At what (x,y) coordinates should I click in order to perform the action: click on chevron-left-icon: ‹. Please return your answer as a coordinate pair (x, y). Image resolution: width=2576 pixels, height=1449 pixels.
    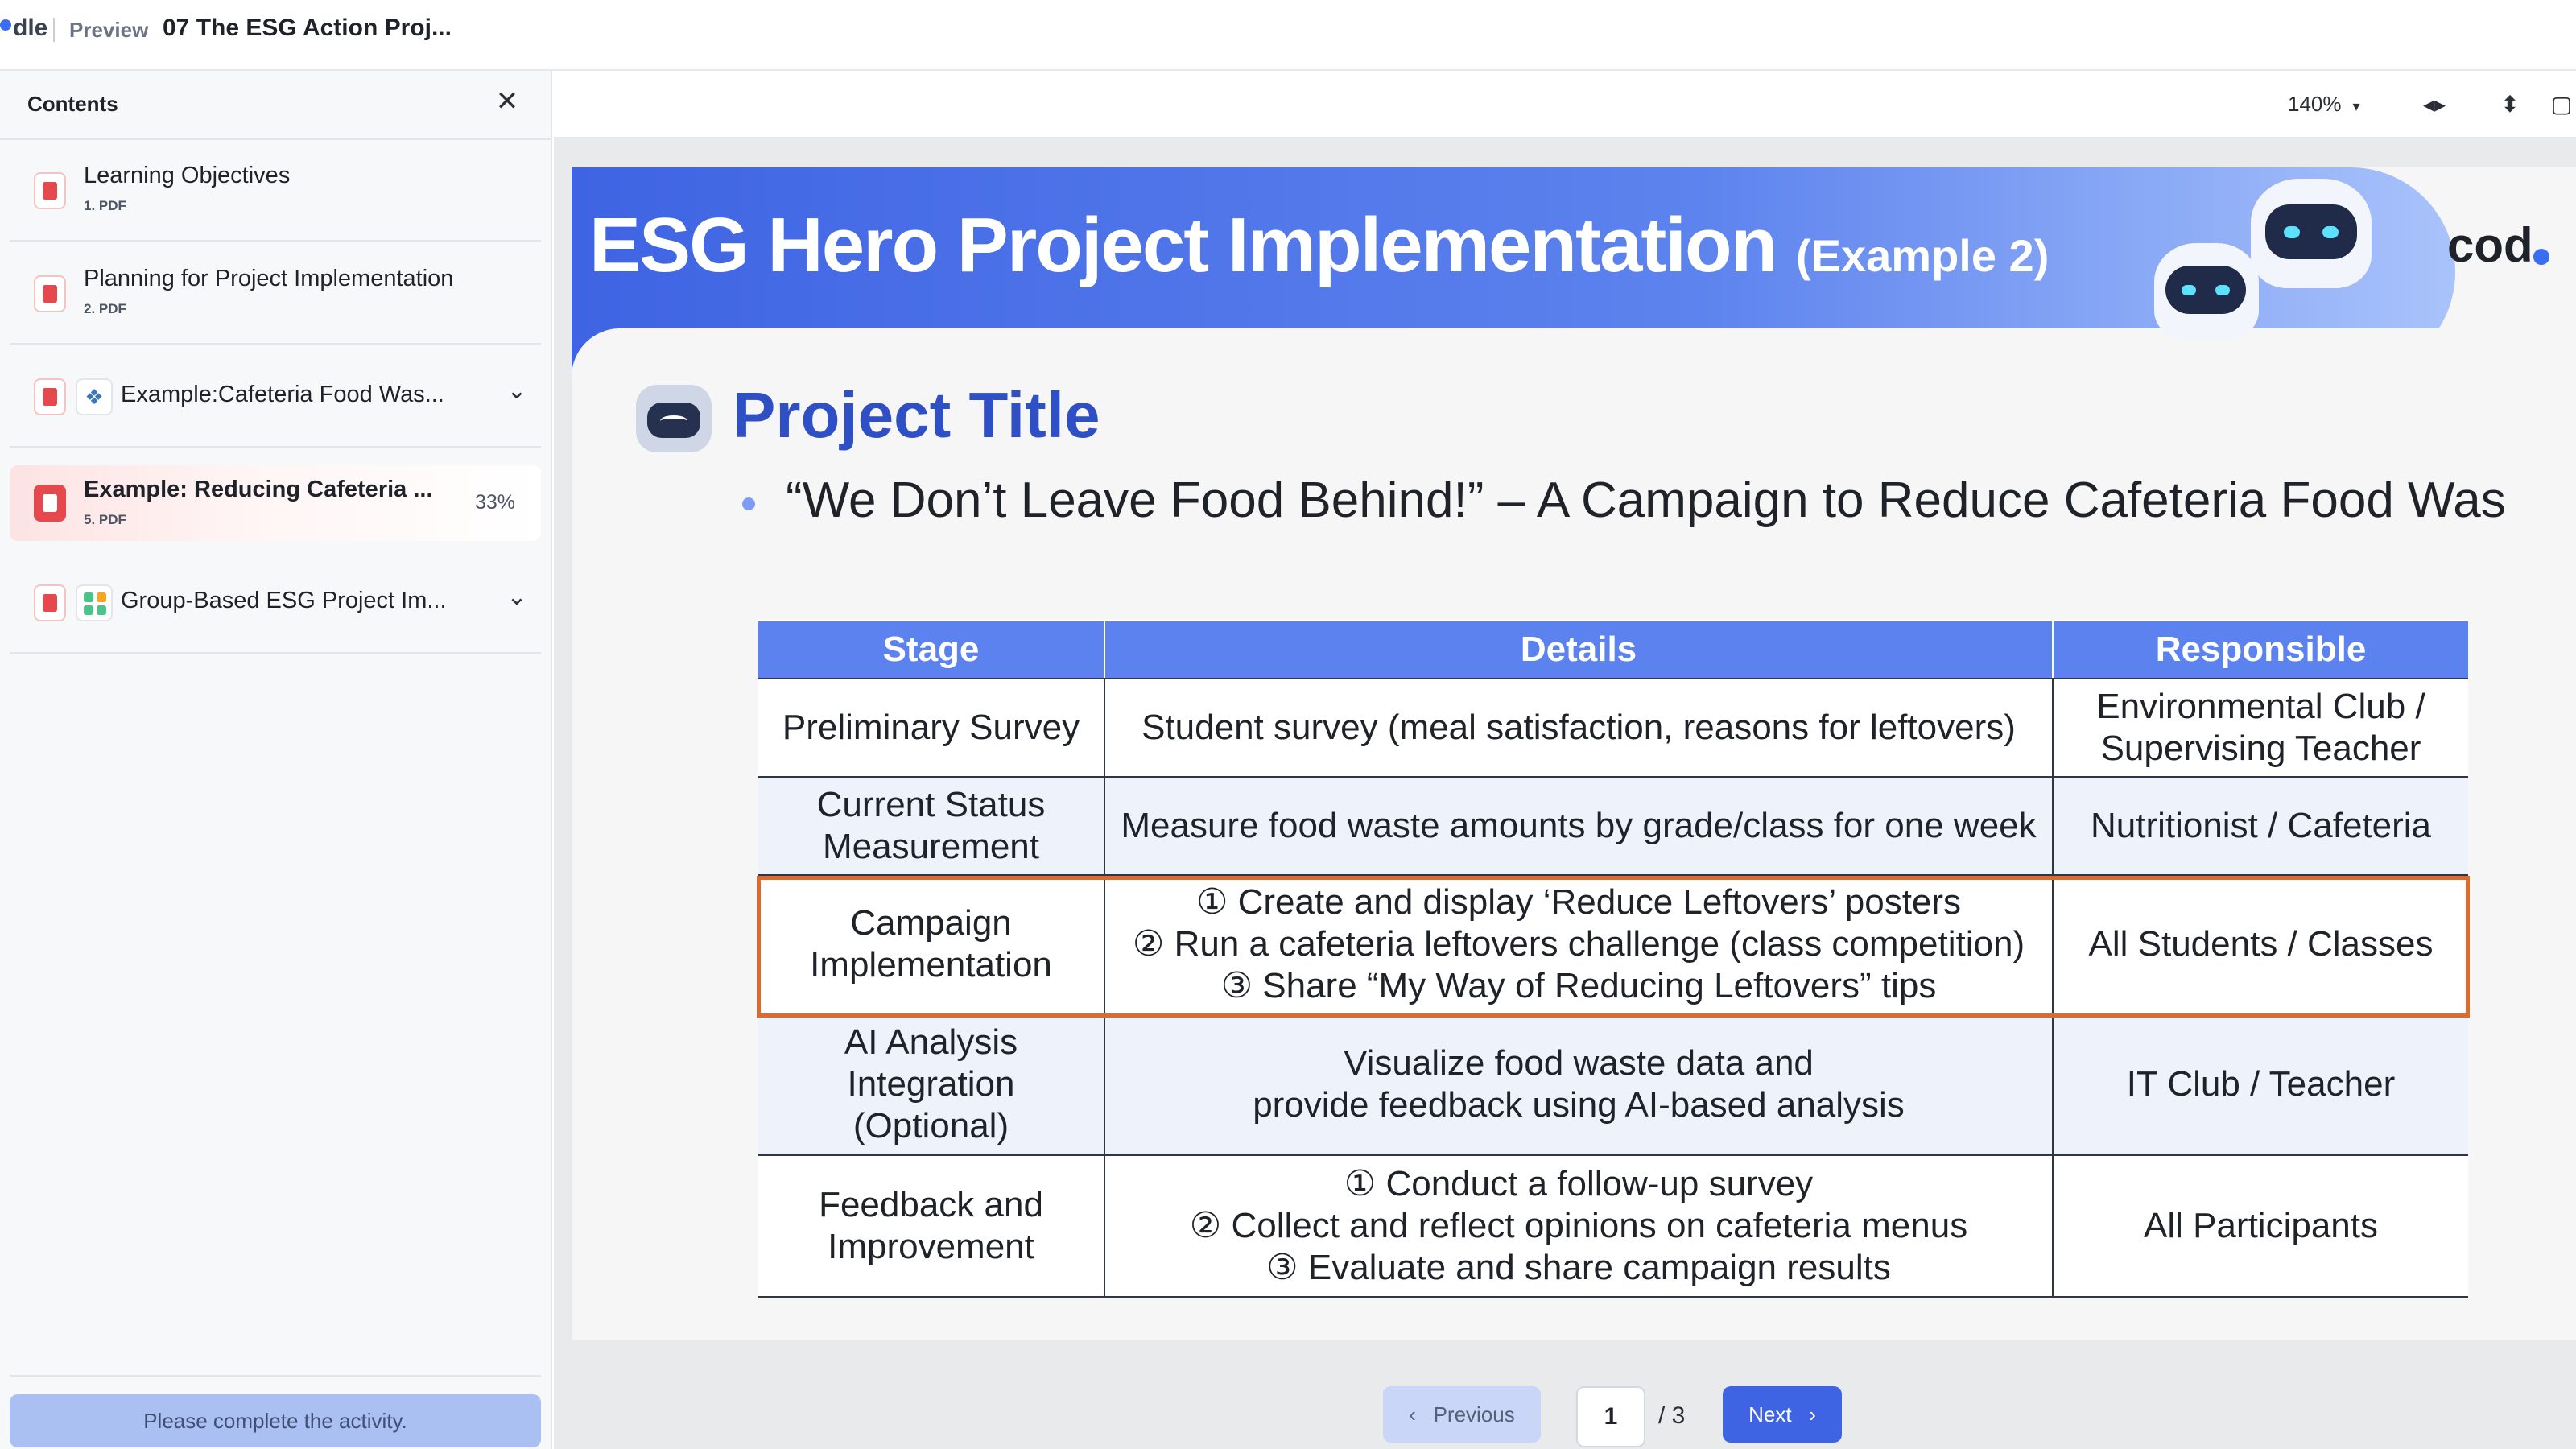
    Looking at the image, I should click on (1412, 1414).